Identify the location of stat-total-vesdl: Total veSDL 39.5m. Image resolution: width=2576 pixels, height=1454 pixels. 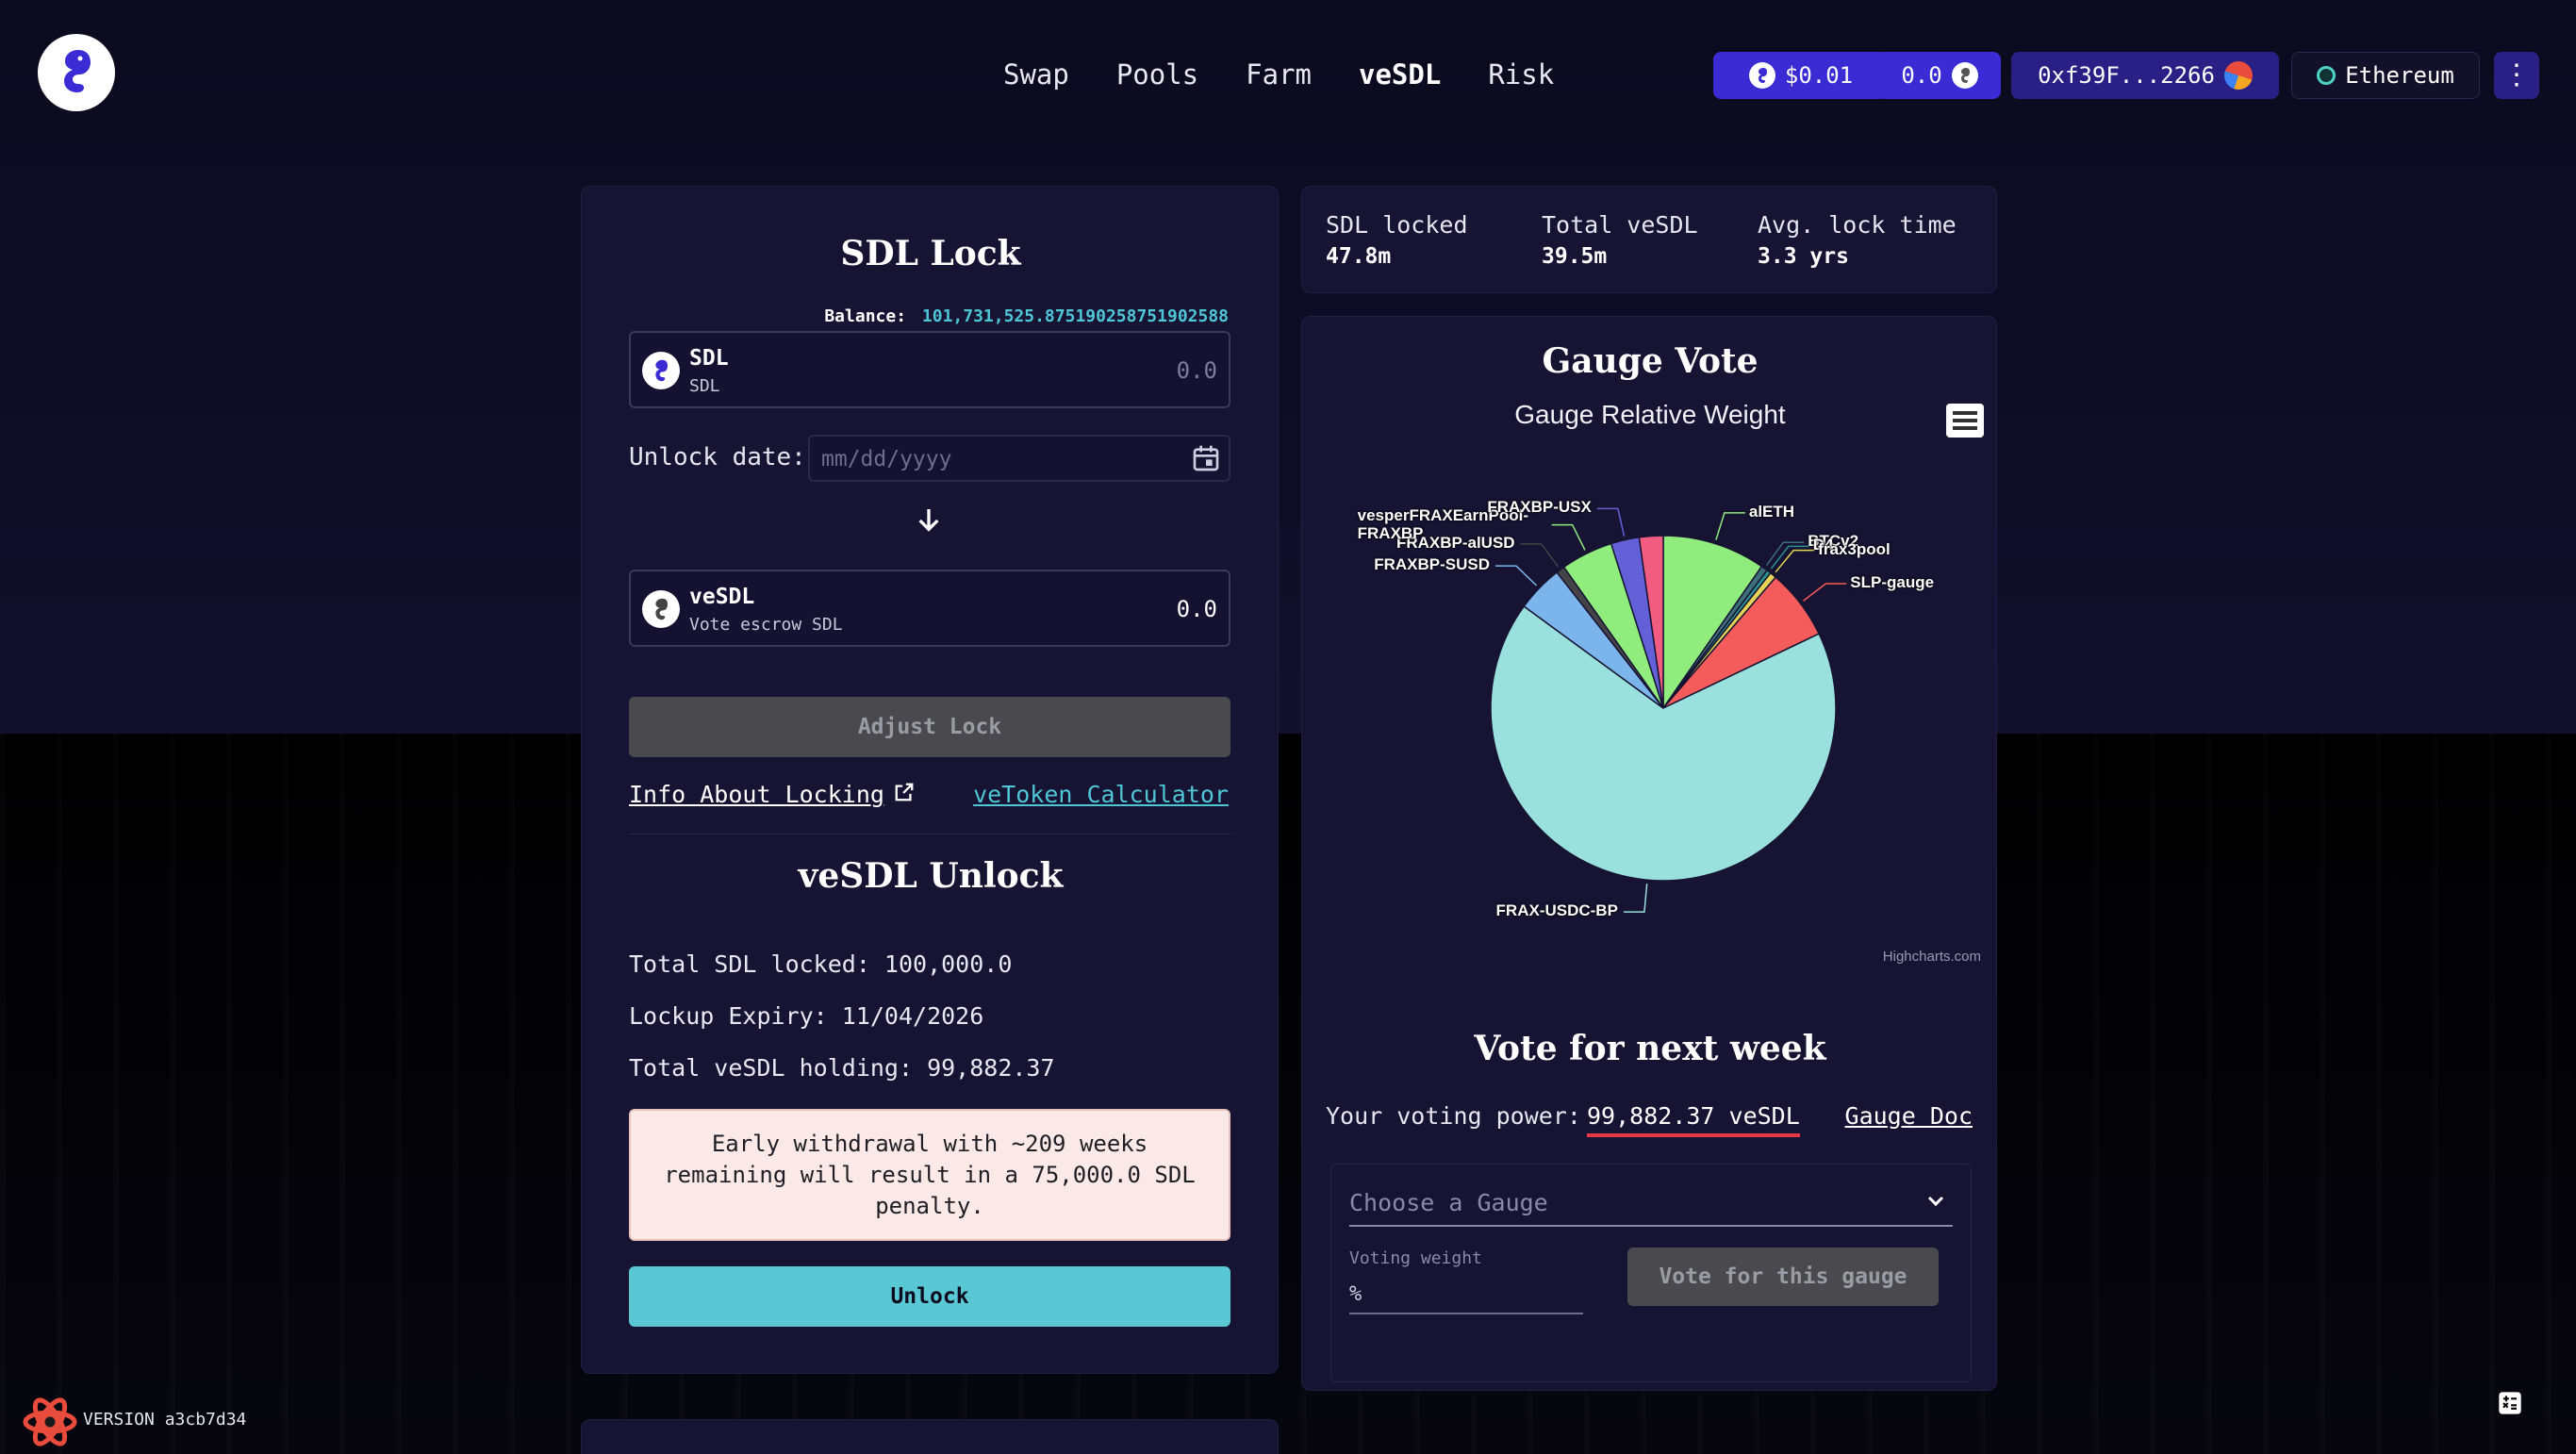
(1620, 240).